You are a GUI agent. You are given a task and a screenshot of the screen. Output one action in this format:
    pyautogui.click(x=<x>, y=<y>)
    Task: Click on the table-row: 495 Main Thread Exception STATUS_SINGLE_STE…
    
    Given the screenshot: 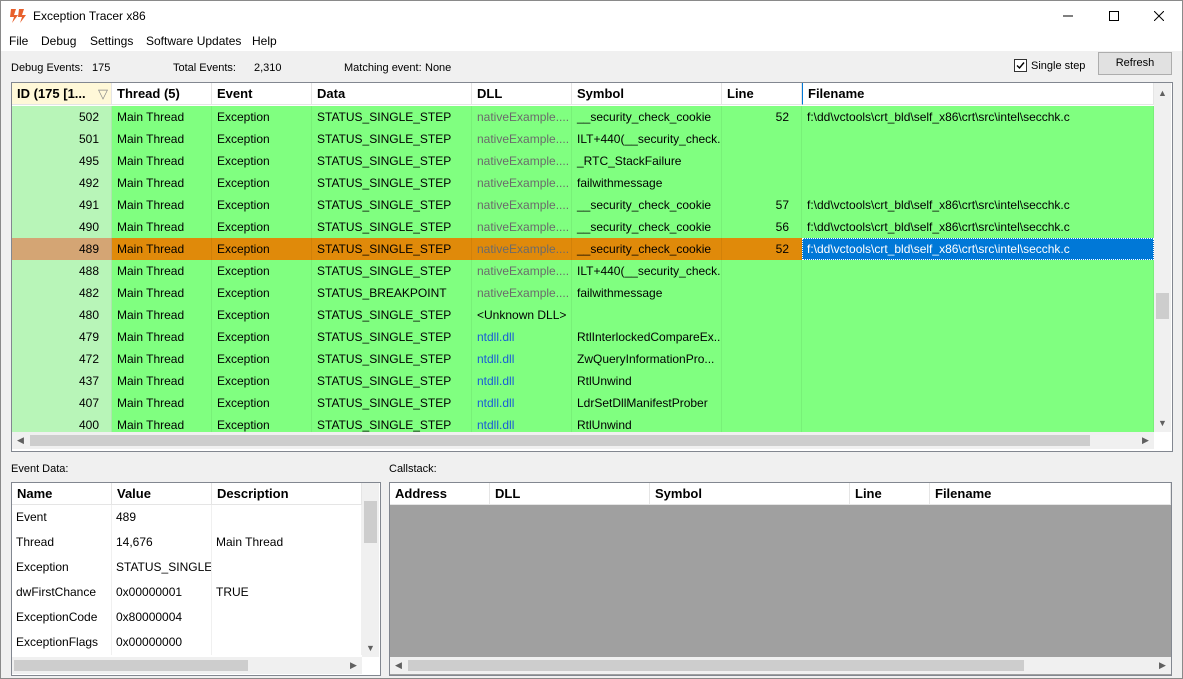 What is the action you would take?
    pyautogui.click(x=583, y=161)
    